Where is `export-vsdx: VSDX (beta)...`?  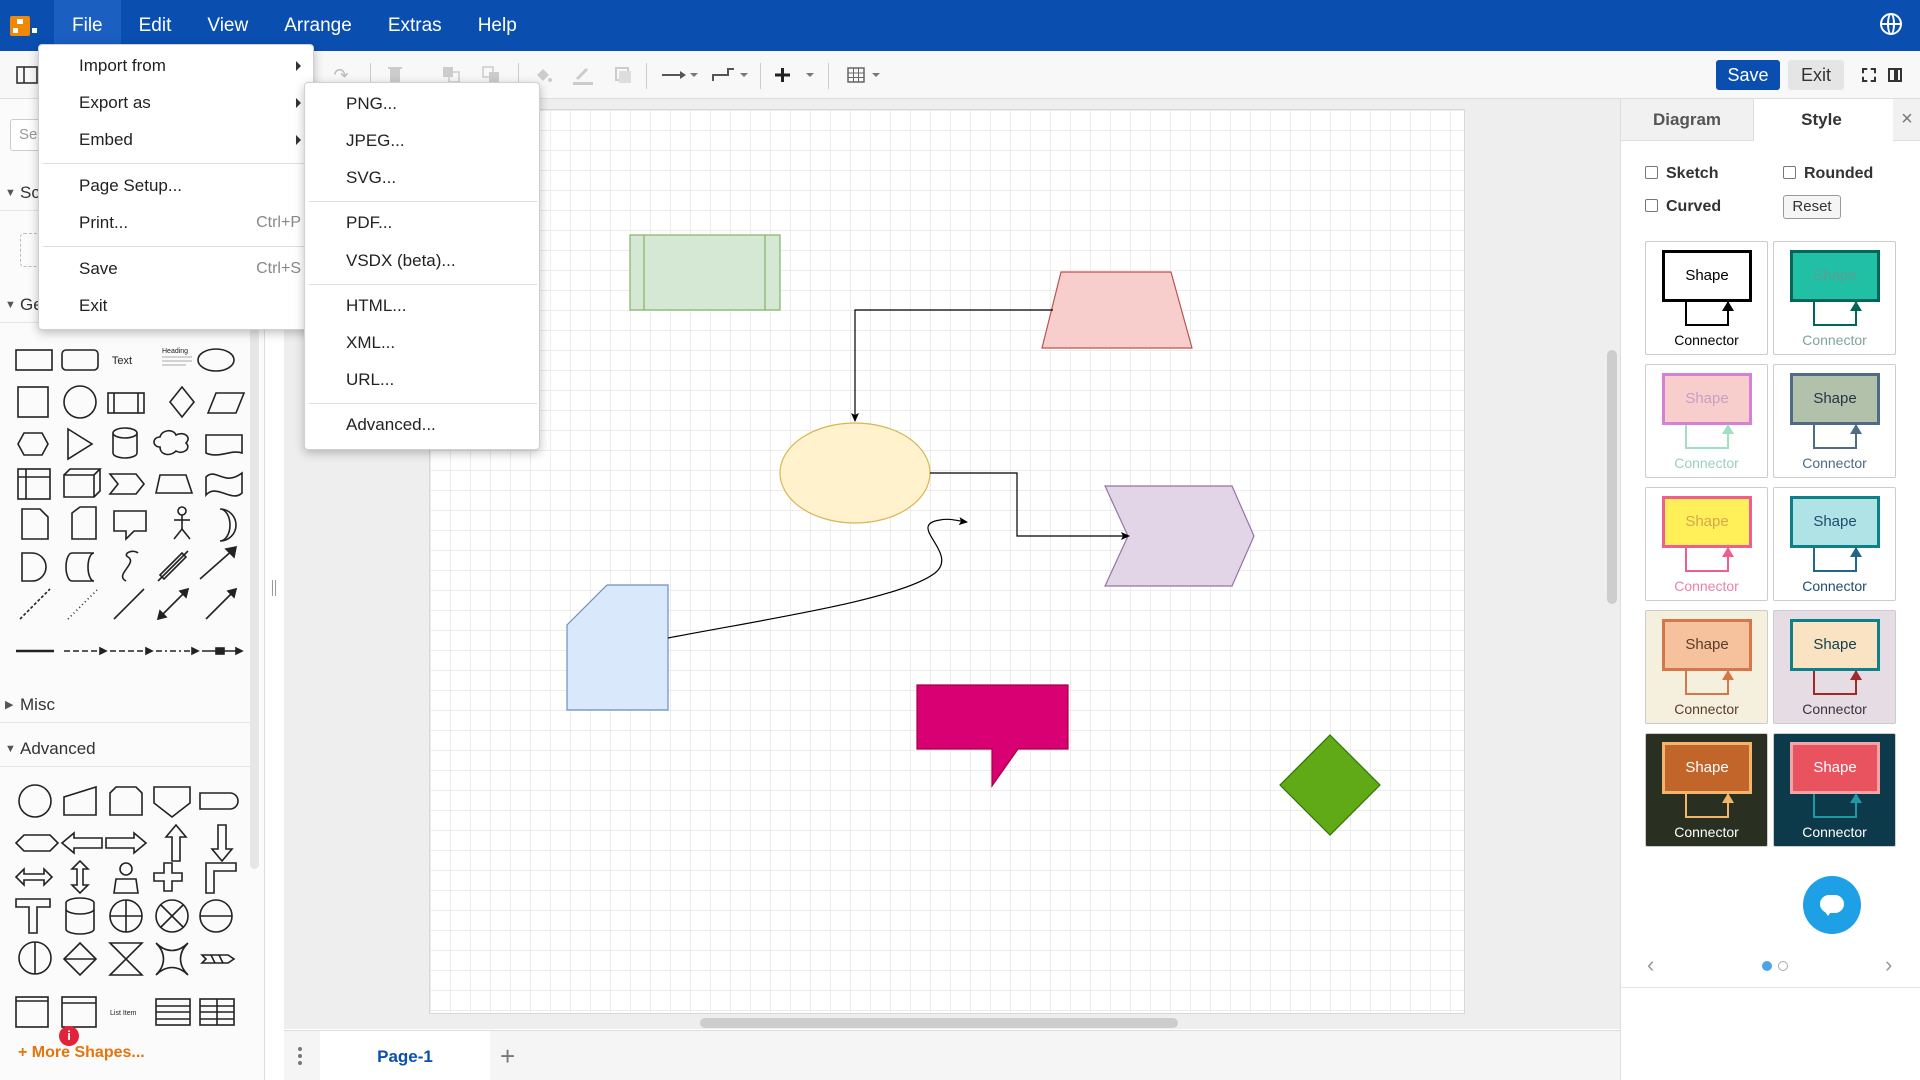
export-vsdx: VSDX (beta)... is located at coordinates (422, 261).